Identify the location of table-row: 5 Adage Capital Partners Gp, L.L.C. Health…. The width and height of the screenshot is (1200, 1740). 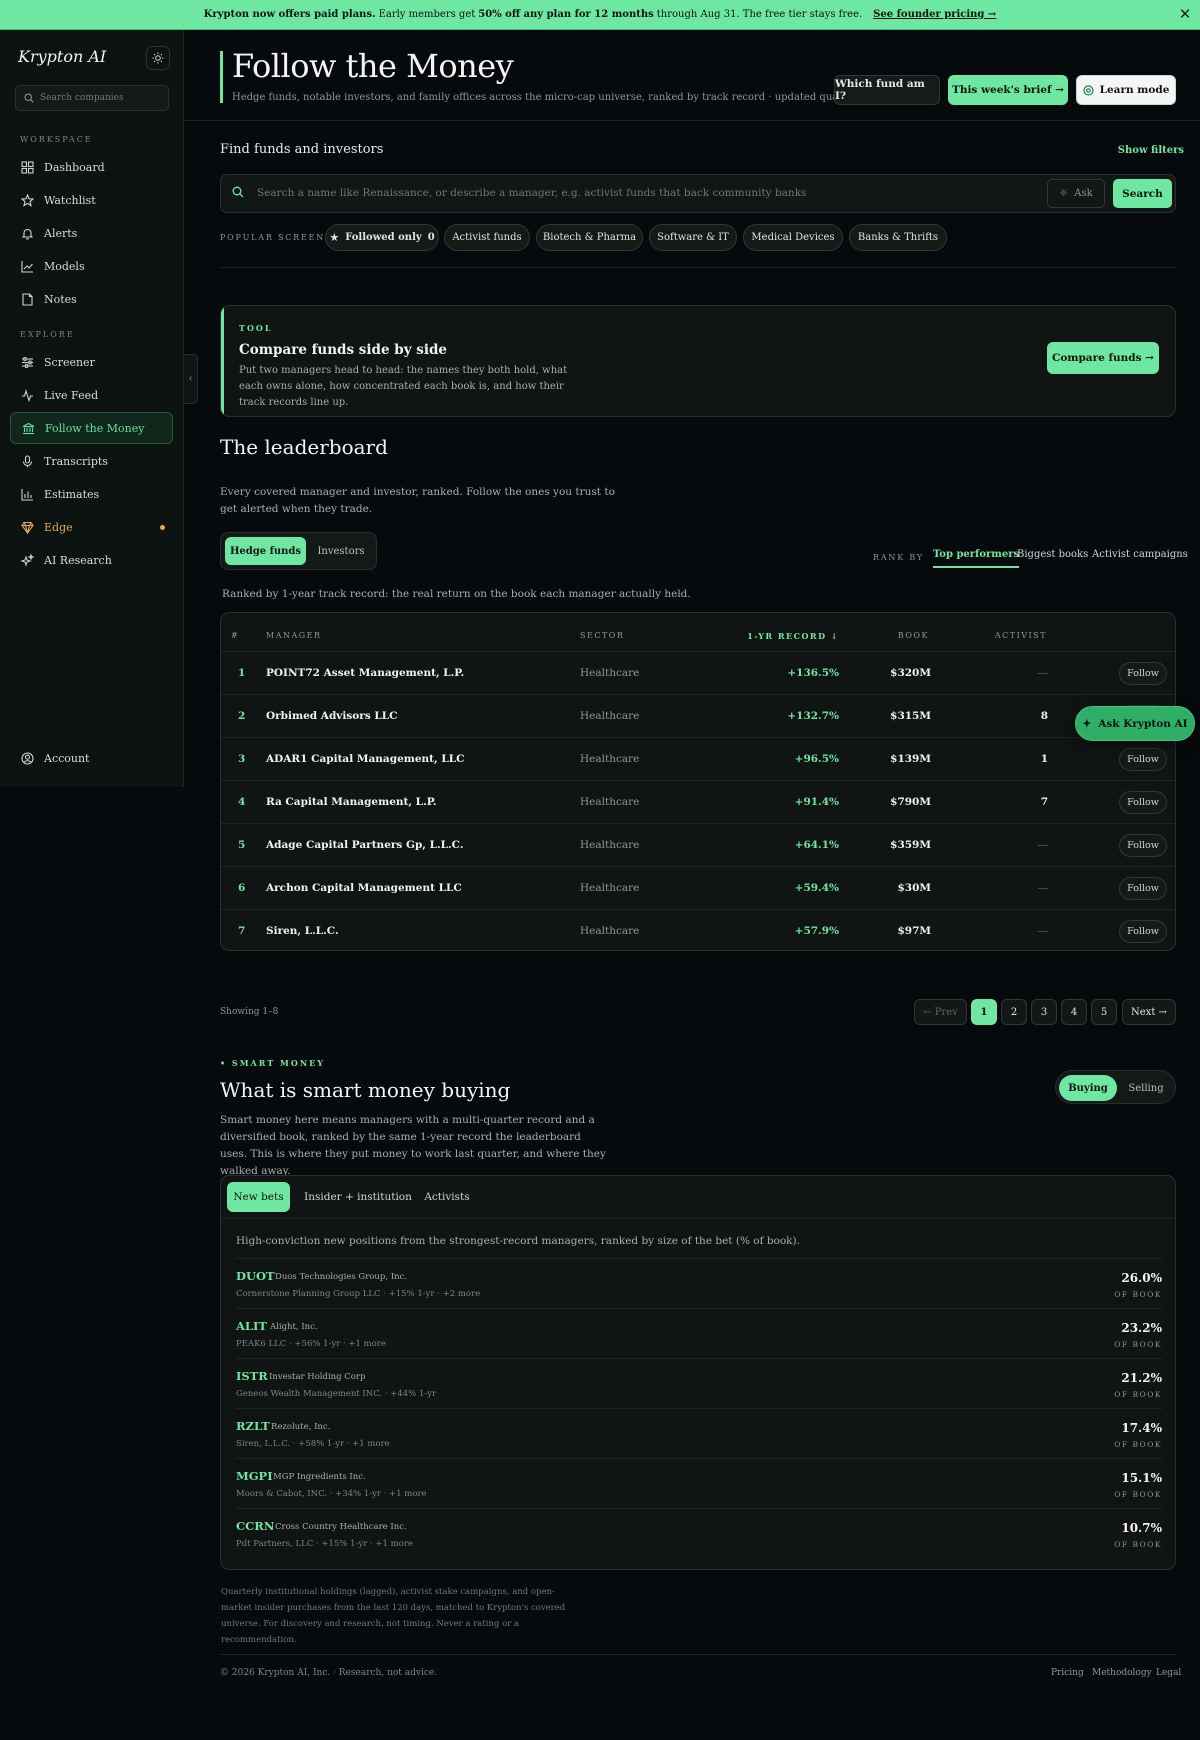
(698, 844).